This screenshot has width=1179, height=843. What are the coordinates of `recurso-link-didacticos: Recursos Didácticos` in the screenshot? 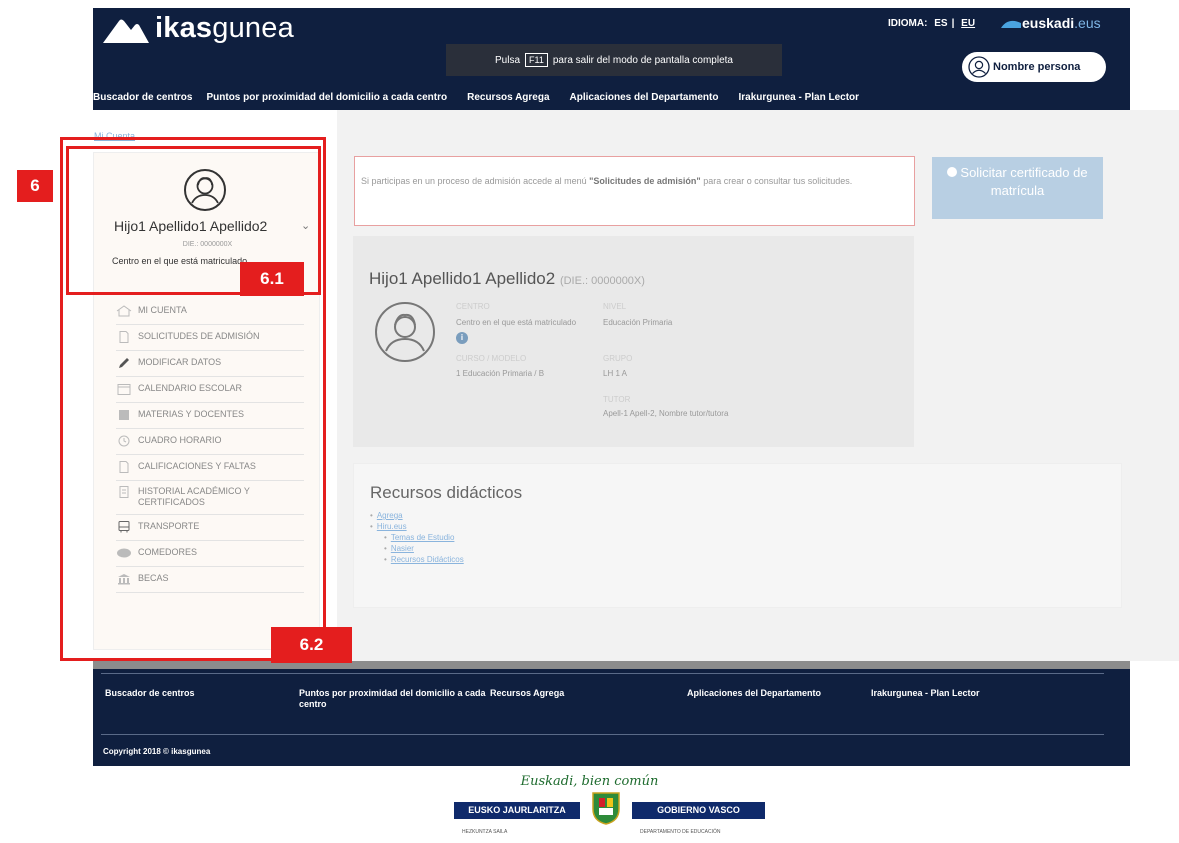 It's located at (427, 559).